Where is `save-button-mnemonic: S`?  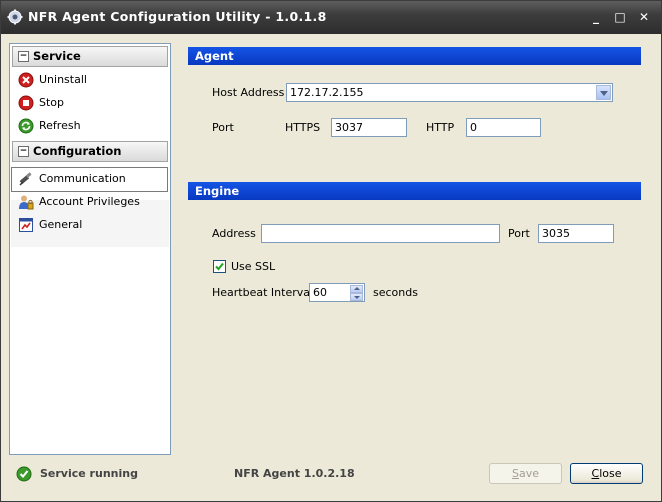 save-button-mnemonic: S is located at coordinates (515, 473).